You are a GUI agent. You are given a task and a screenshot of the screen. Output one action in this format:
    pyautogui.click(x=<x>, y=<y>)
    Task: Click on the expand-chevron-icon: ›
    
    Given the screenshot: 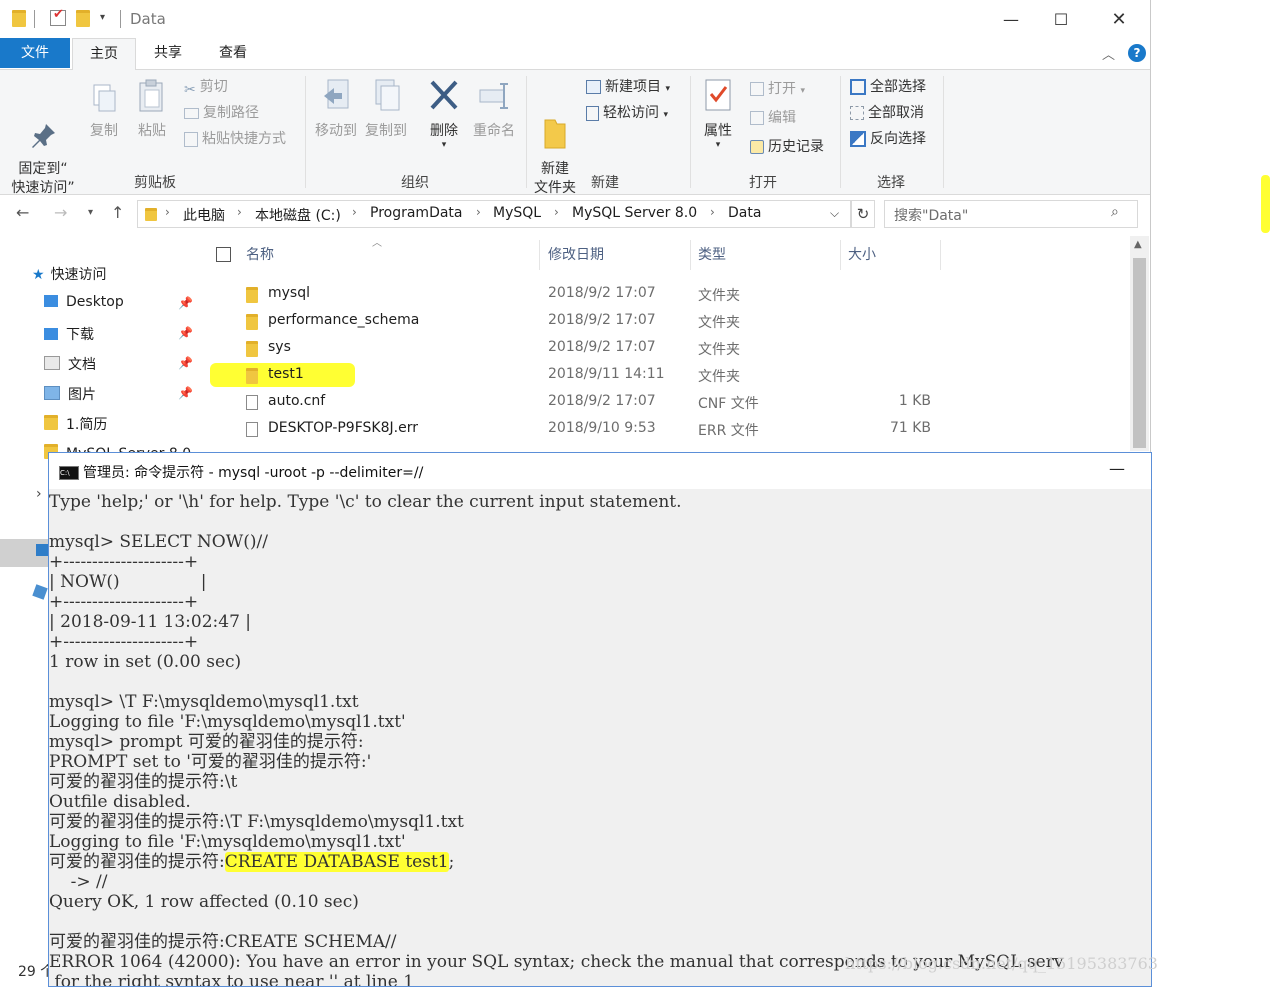 What is the action you would take?
    pyautogui.click(x=39, y=494)
    